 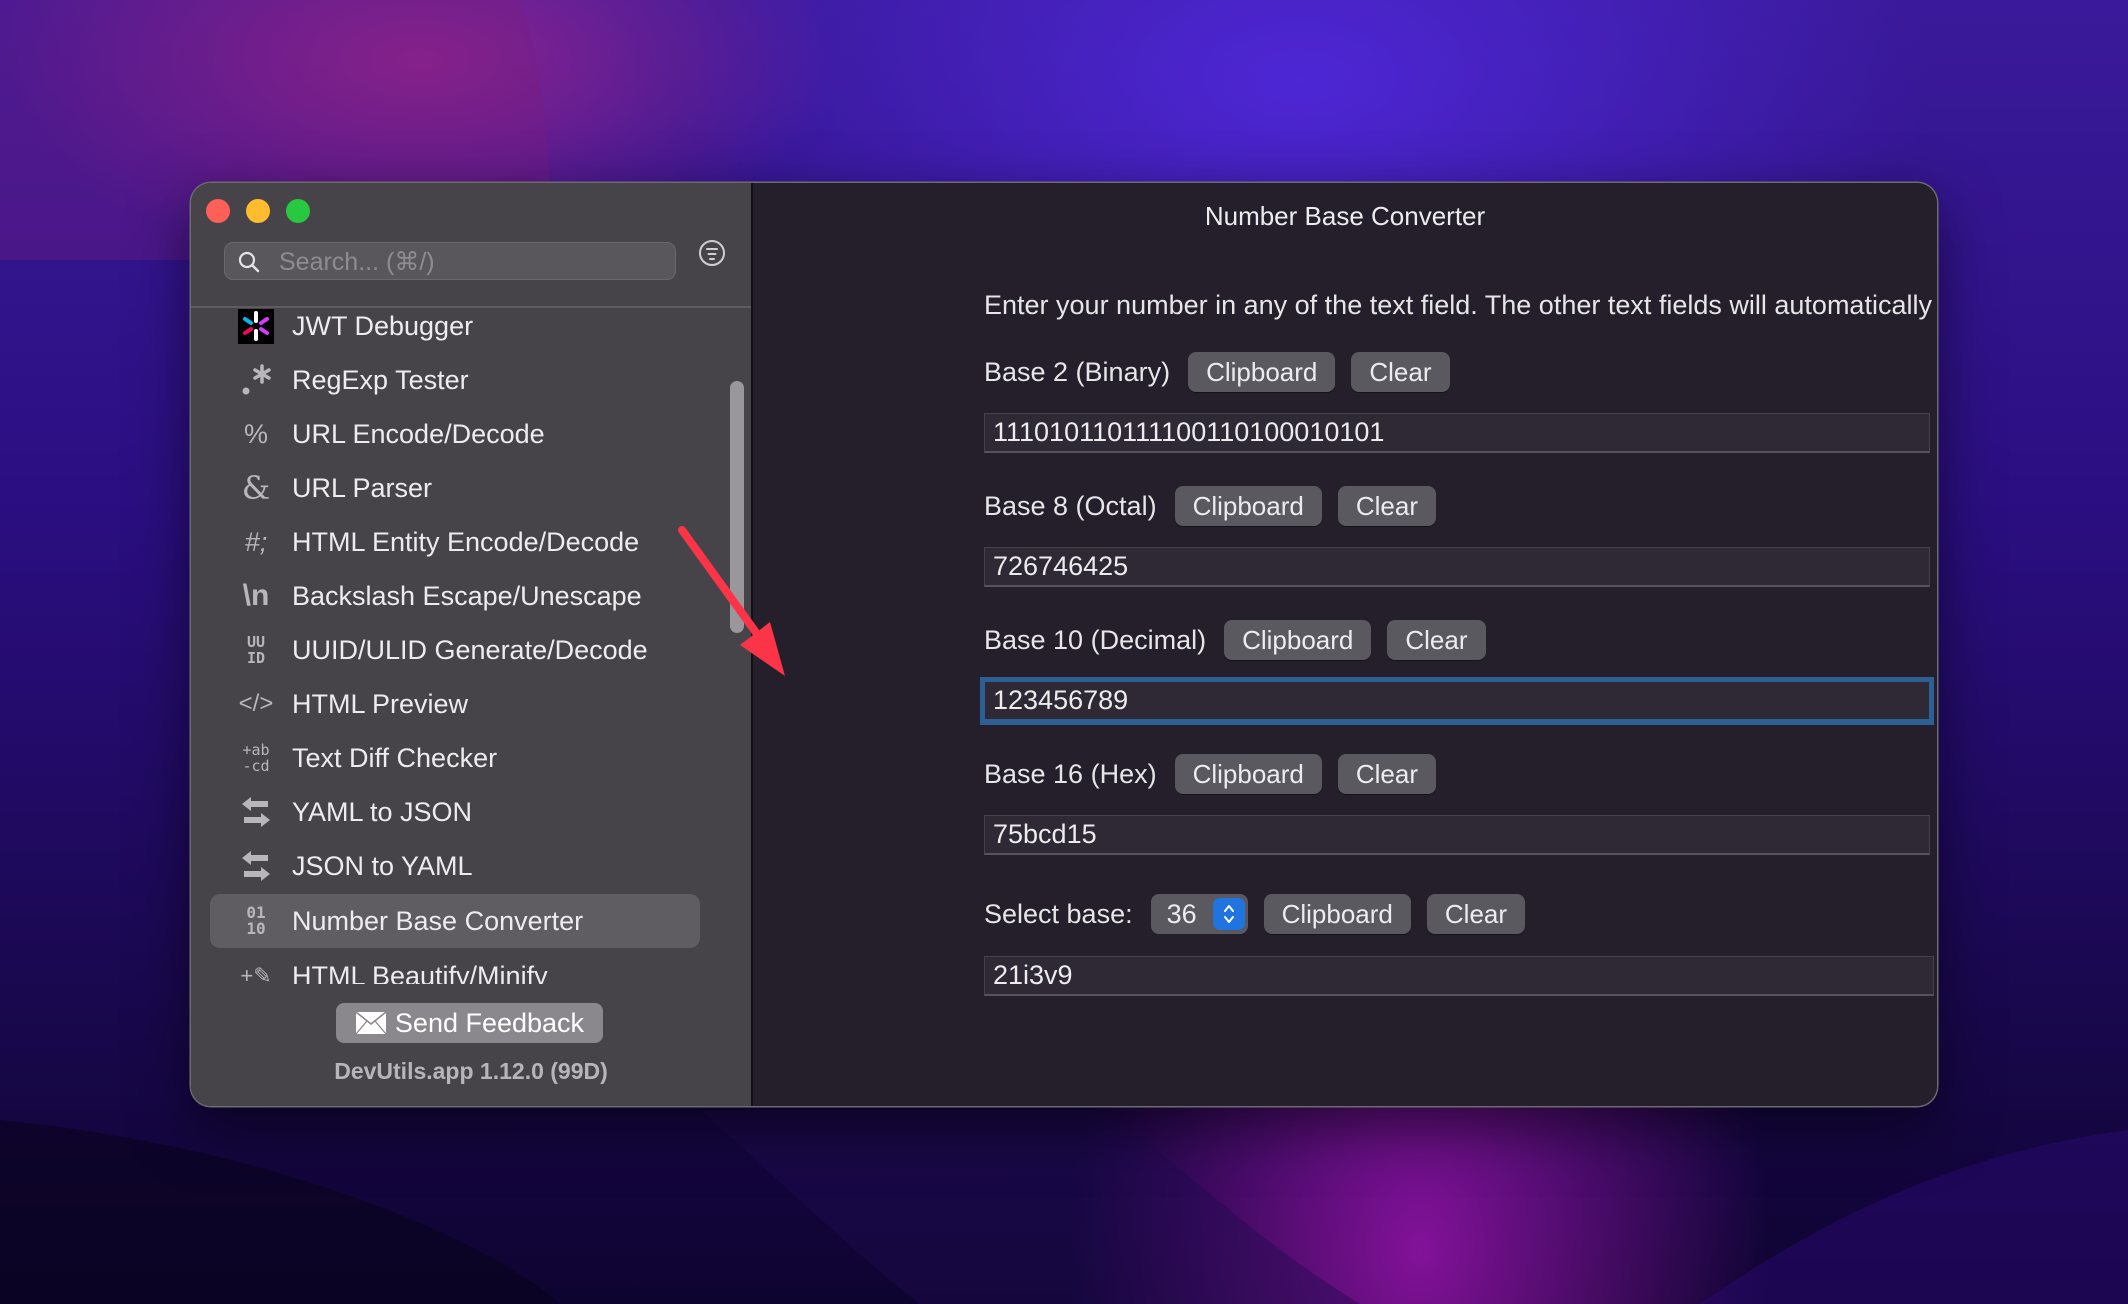 What do you see at coordinates (1070, 773) in the screenshot?
I see `base16-label: Base 16 (Hex)` at bounding box center [1070, 773].